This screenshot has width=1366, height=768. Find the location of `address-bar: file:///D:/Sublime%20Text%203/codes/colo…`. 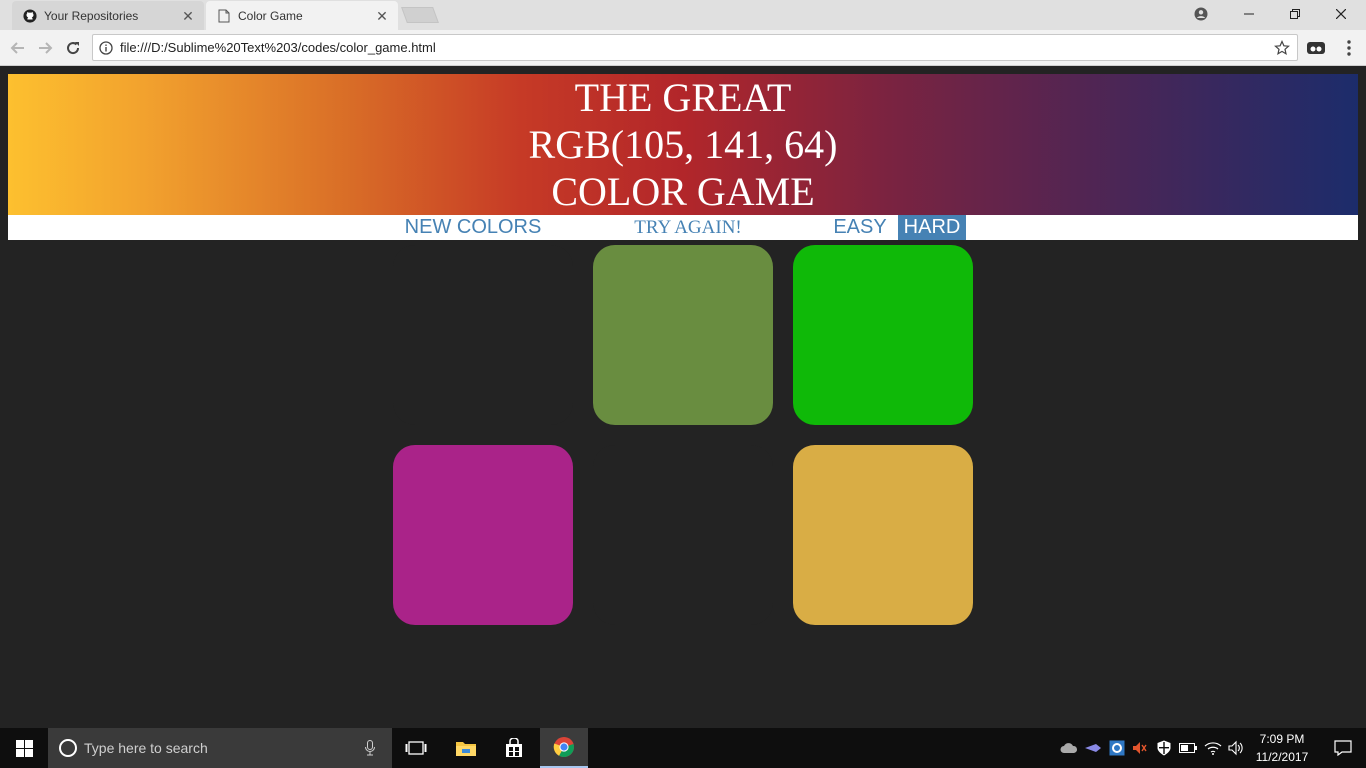

address-bar: file:///D:/Sublime%20Text%203/codes/colo… is located at coordinates (695, 47).